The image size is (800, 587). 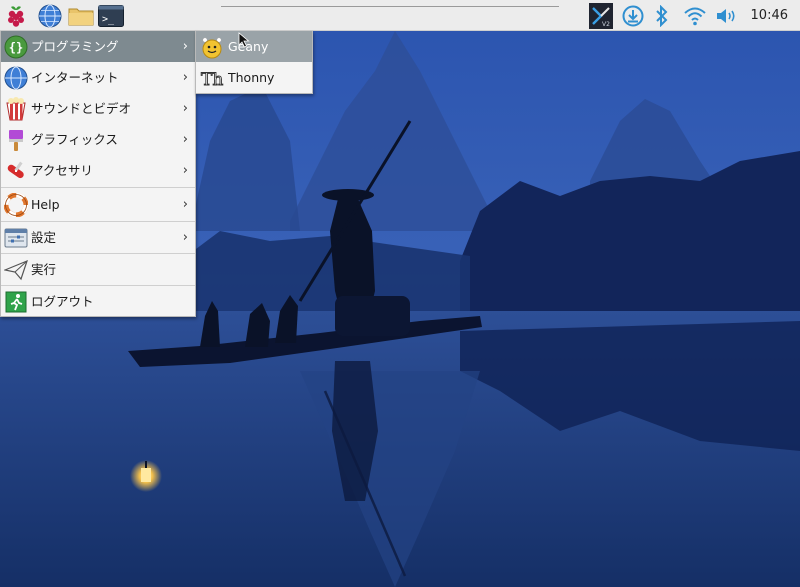 I want to click on menu-item-internet: インターネット ›, so click(x=98, y=77).